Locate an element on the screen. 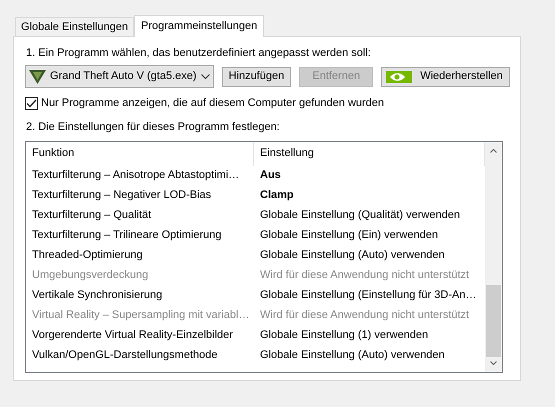  step-label: 2. Die Einstellungen für dieses Programm festlegen: is located at coordinates (153, 127).